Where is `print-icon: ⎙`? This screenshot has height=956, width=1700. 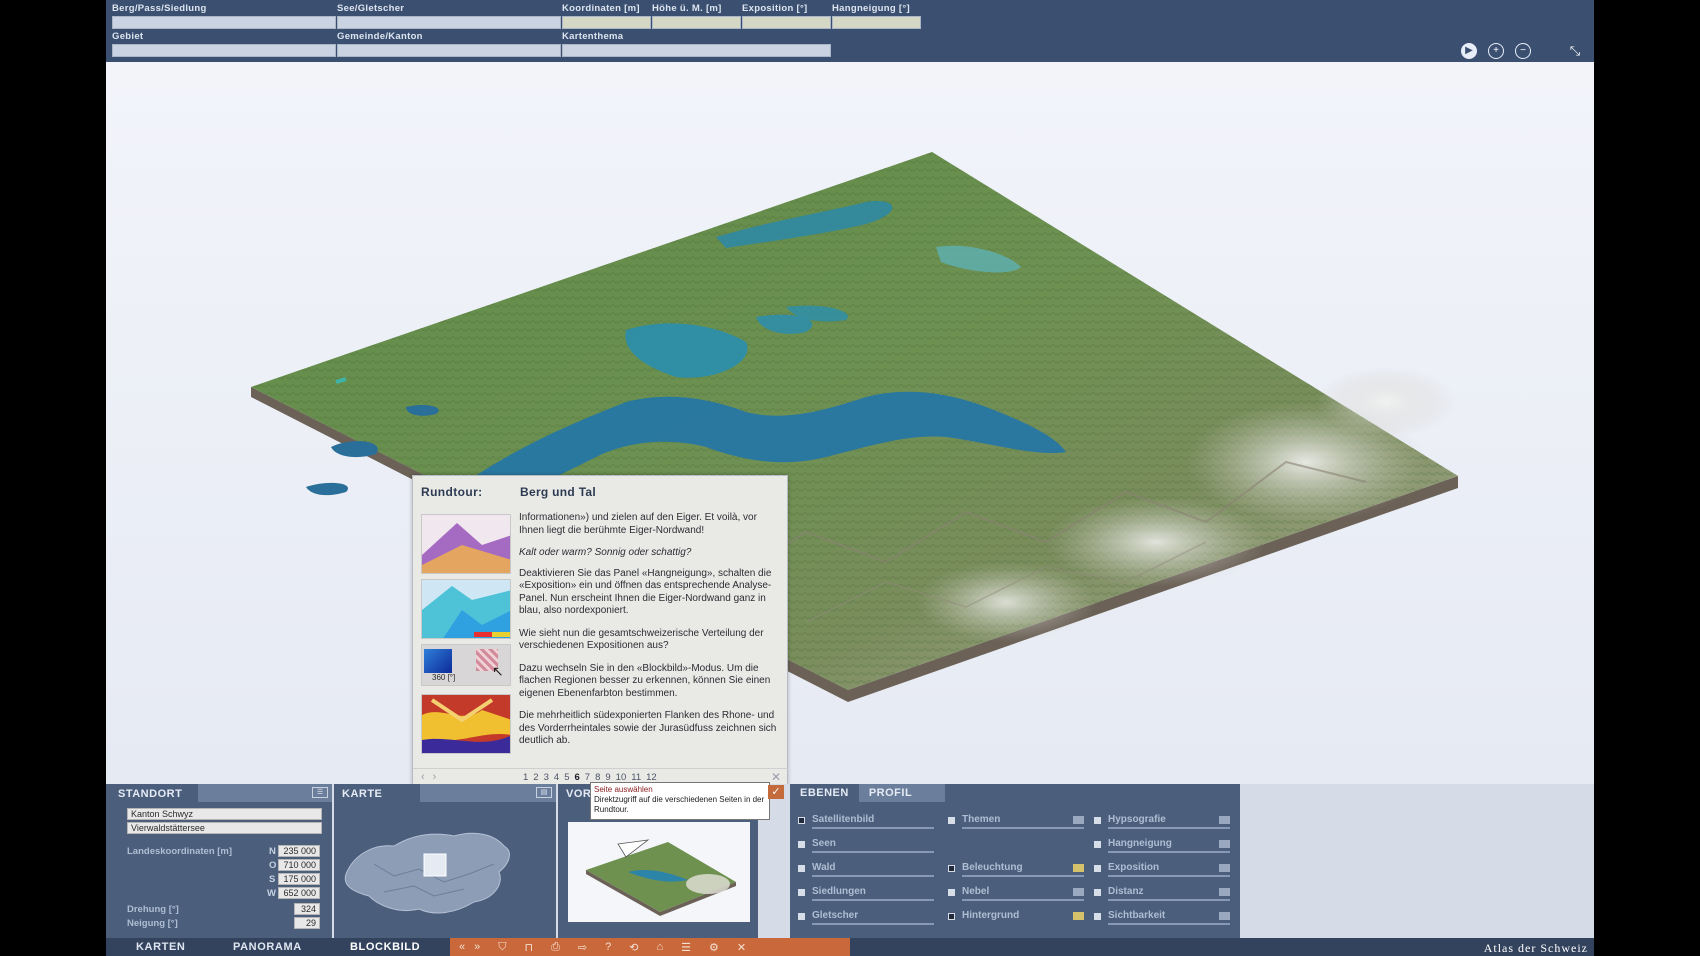
print-icon: ⎙ is located at coordinates (555, 947).